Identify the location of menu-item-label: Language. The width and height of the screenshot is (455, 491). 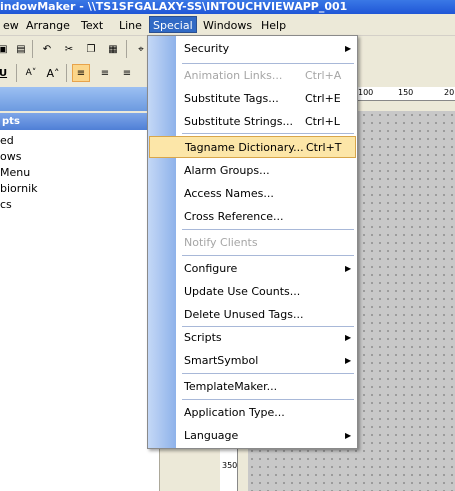
(211, 435).